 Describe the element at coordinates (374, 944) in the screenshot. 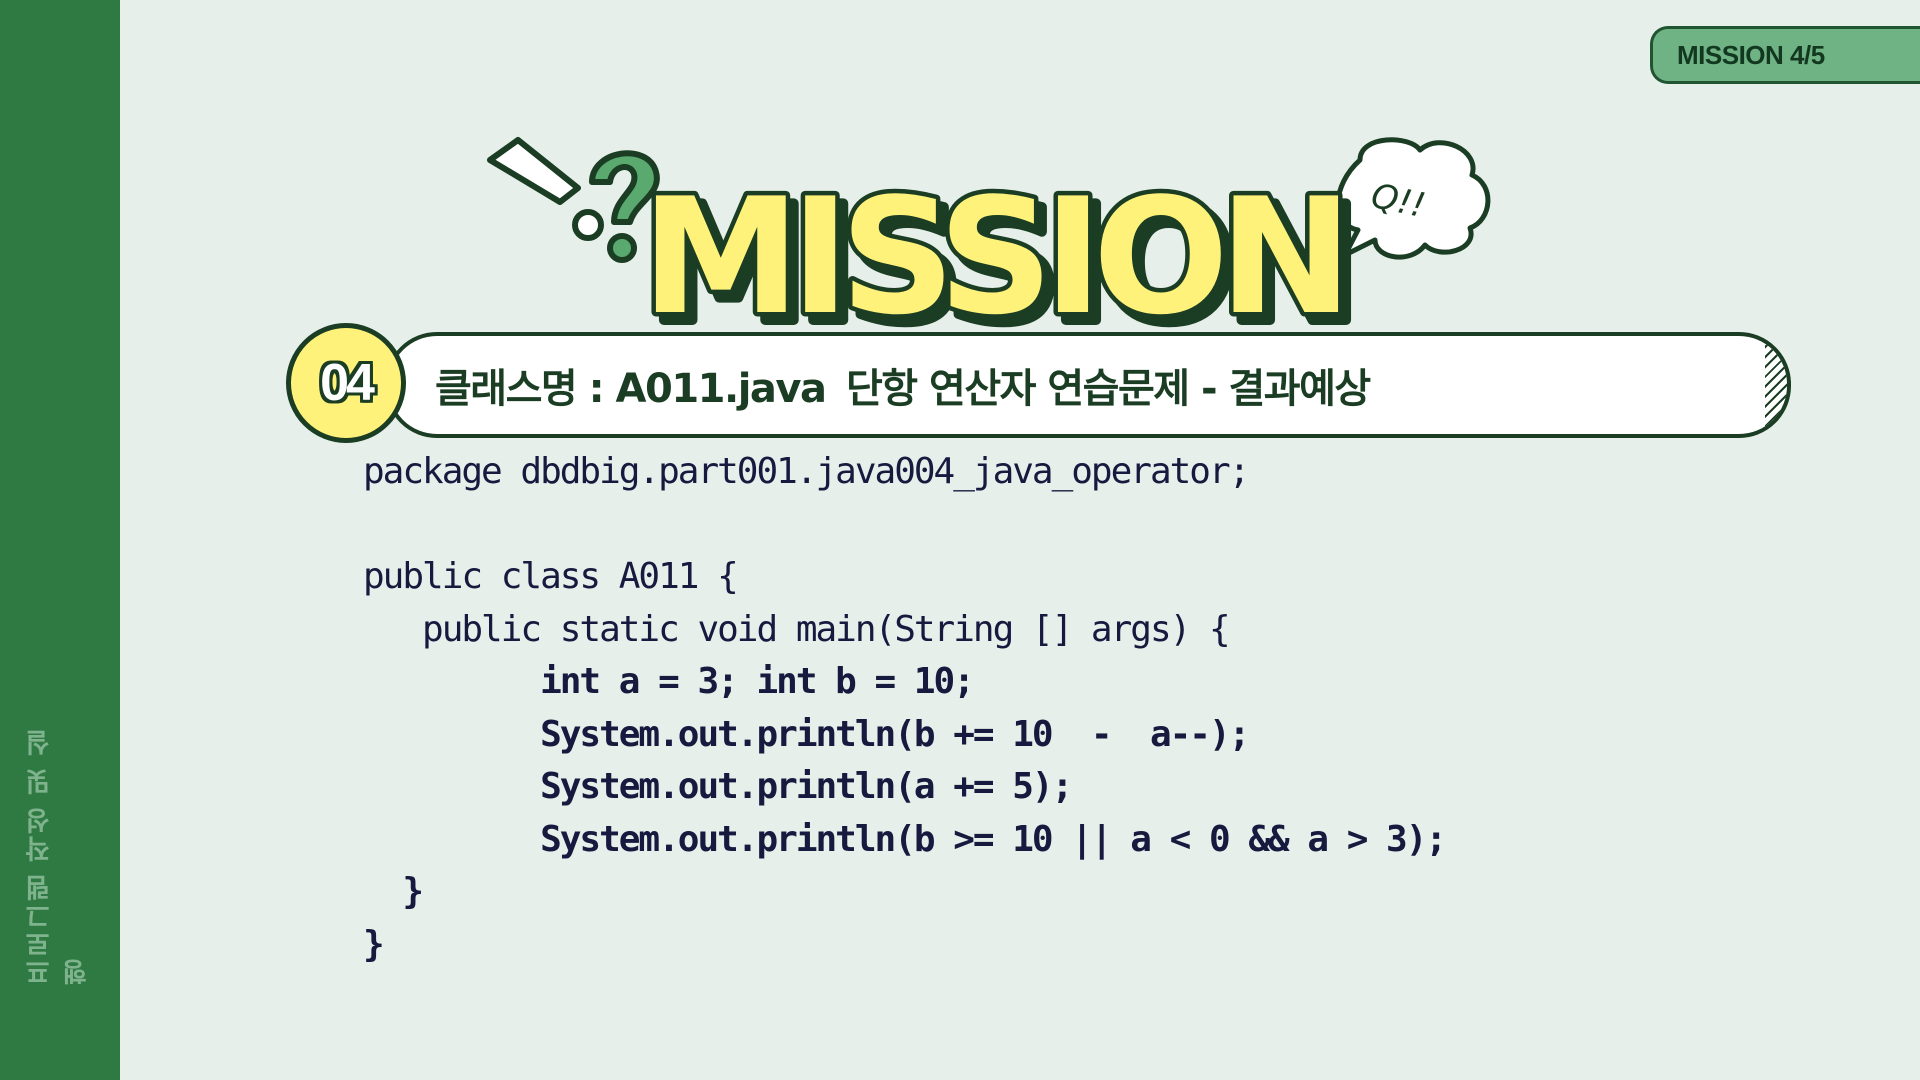

I see `code-line-close-class: }` at that location.